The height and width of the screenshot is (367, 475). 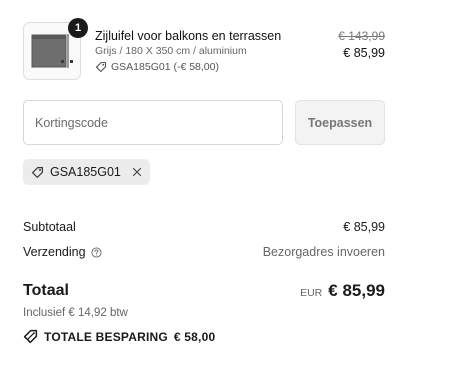 I want to click on discount-code-input, so click(x=153, y=122).